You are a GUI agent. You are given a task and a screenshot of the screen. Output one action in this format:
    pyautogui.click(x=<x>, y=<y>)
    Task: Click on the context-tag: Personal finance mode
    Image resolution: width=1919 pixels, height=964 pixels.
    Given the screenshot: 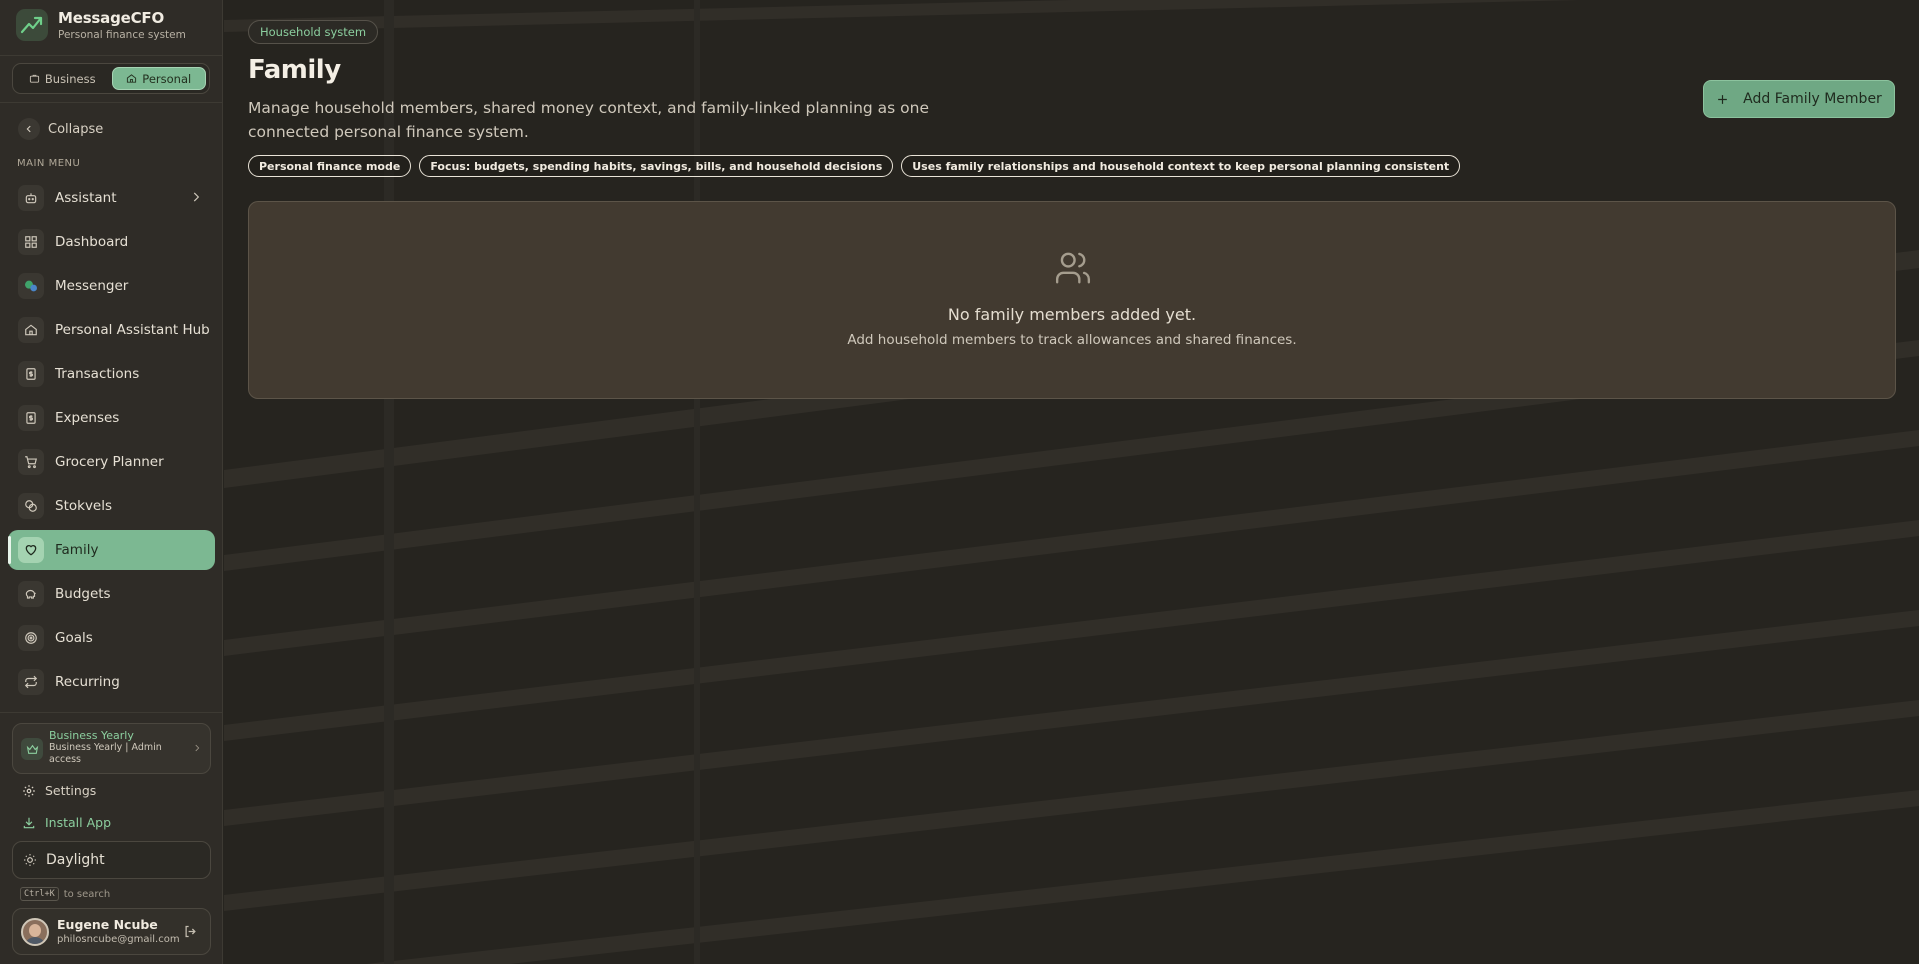 What is the action you would take?
    pyautogui.click(x=330, y=166)
    